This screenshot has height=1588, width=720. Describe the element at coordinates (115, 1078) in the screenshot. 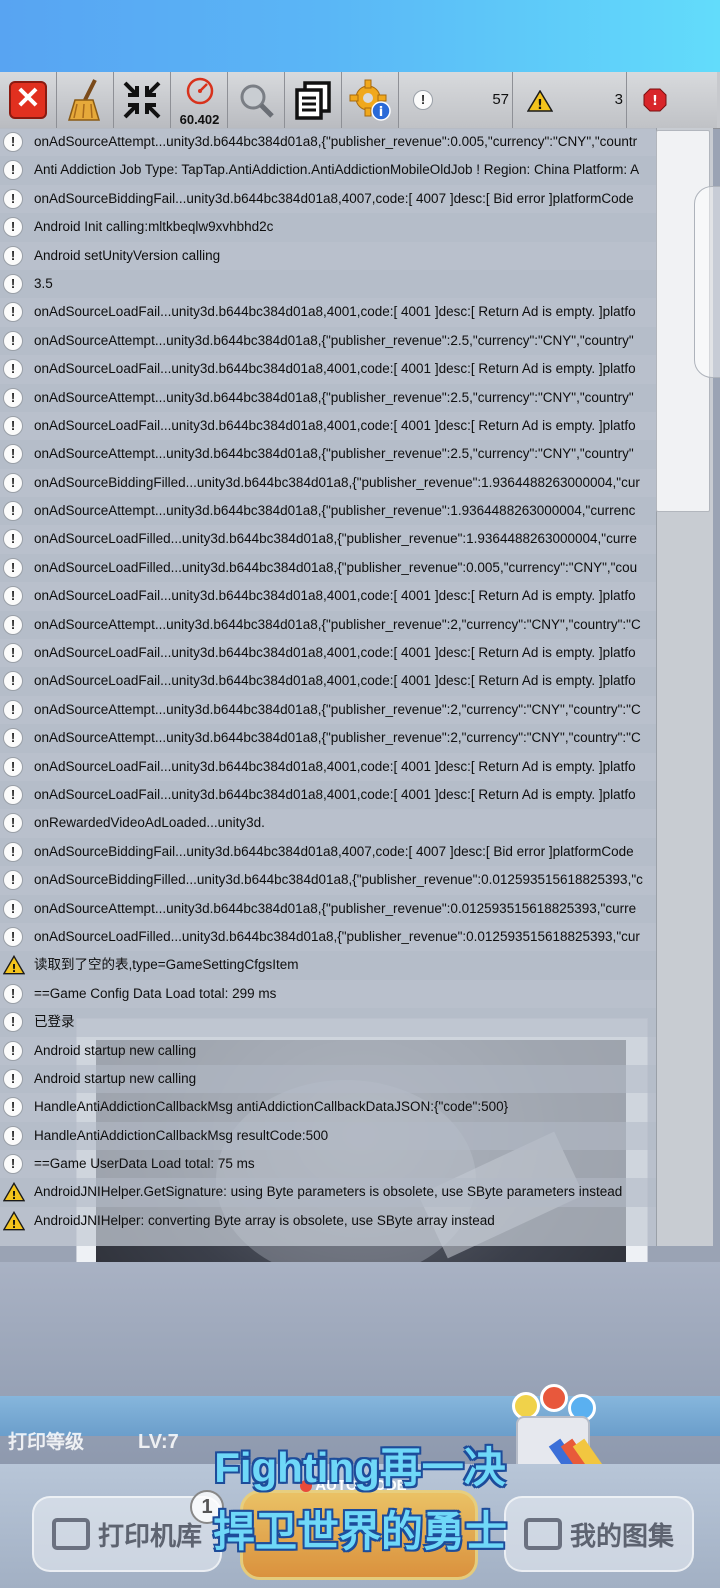

I see `log-message: Android startup new calling` at that location.